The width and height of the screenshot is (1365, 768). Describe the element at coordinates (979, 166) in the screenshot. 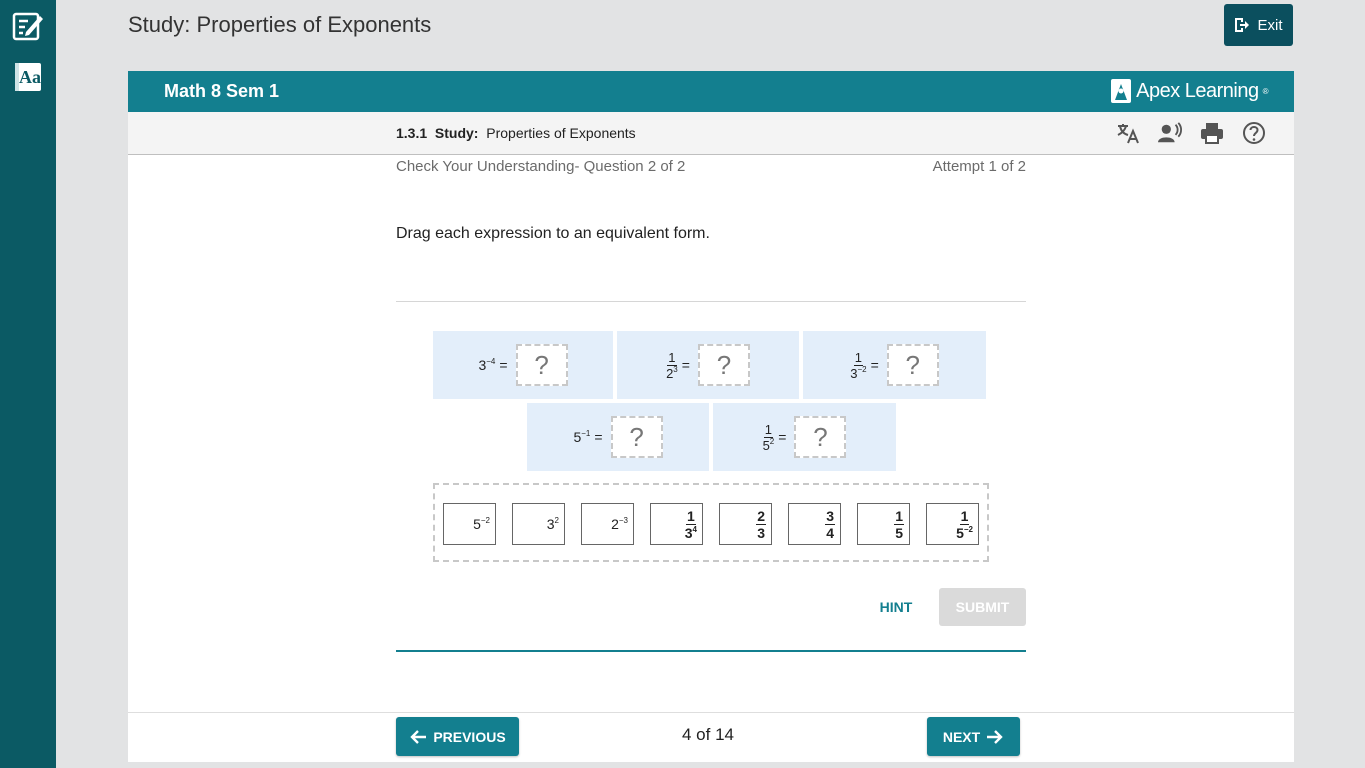

I see `attempt-counter: Attempt 1 of 2` at that location.